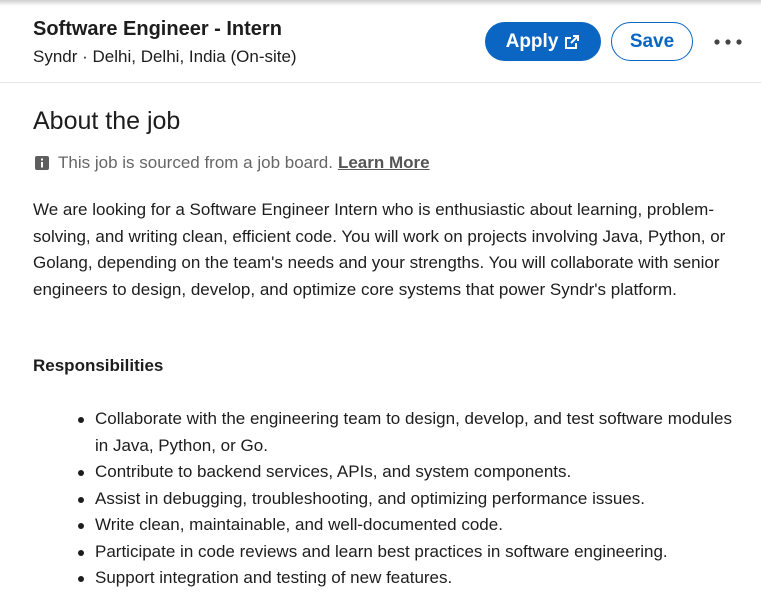 The image size is (761, 600). I want to click on apply-button: Apply, so click(543, 41).